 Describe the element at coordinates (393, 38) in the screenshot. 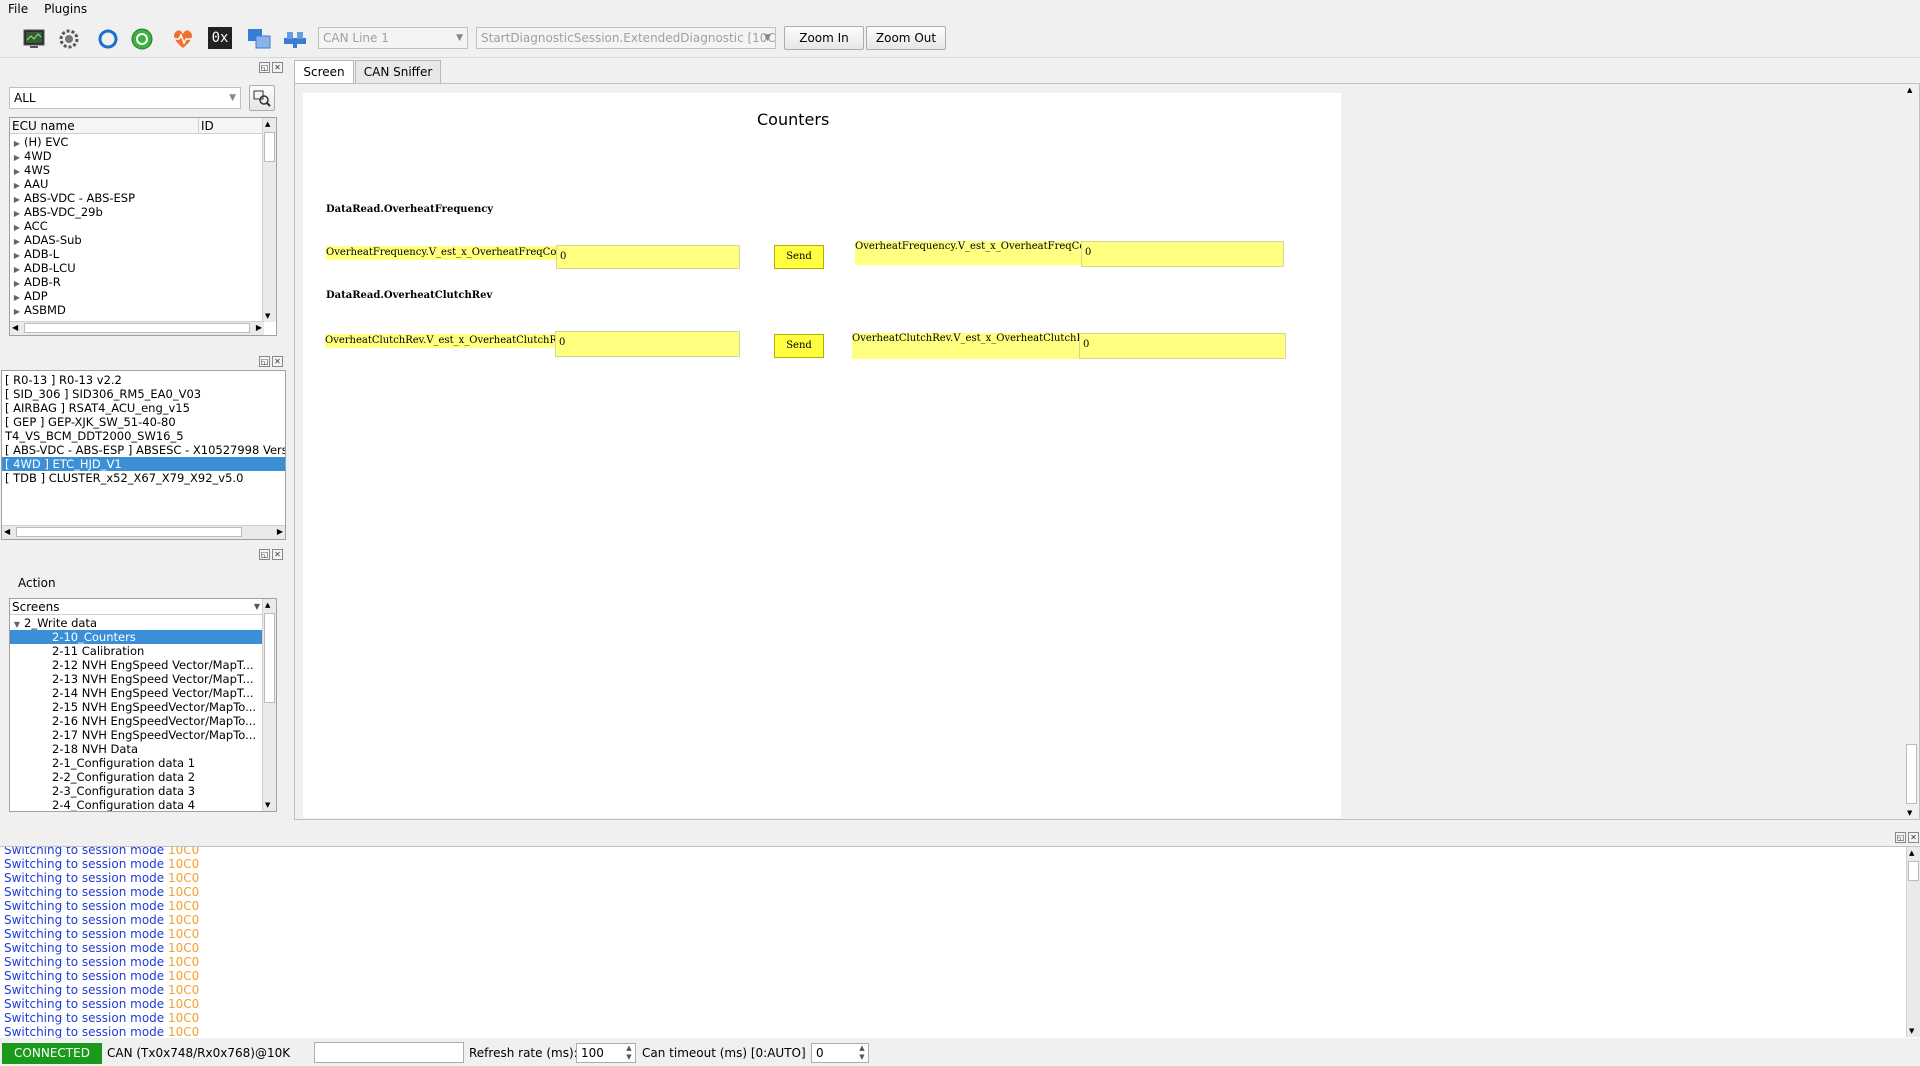

I see `can-line-select: CAN Line 1 ▼` at that location.